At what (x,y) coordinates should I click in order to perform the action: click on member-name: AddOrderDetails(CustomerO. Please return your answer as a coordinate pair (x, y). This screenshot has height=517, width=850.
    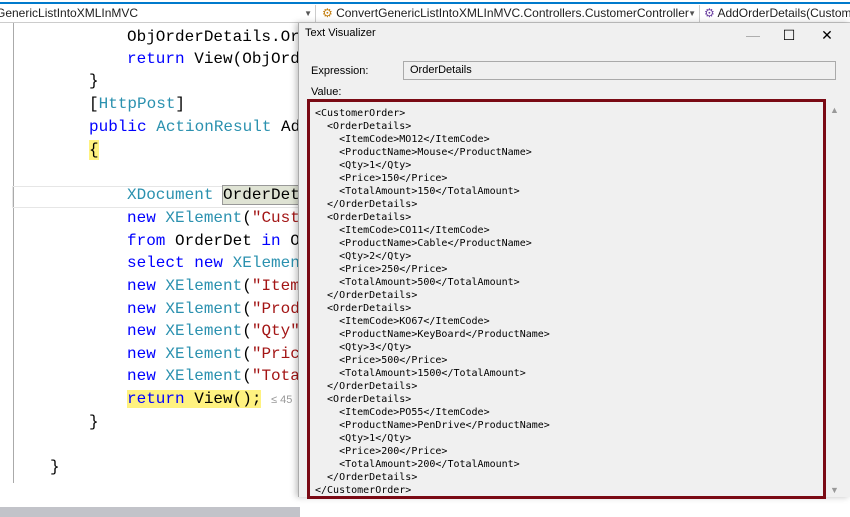
    Looking at the image, I should click on (783, 13).